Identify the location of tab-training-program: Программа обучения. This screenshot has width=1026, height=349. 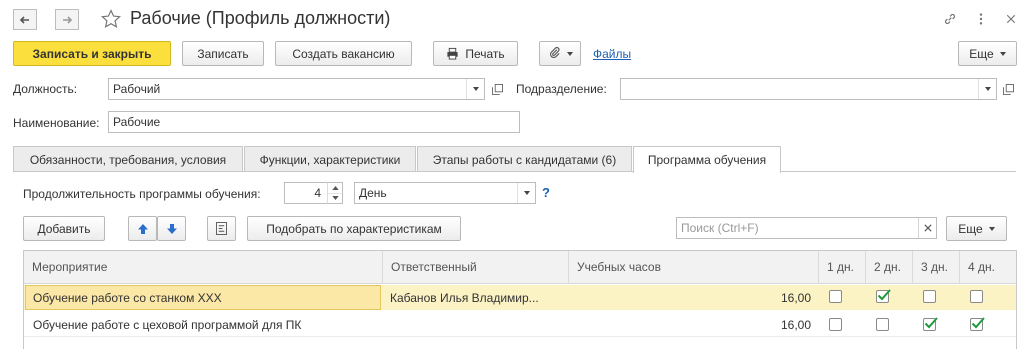
(707, 159).